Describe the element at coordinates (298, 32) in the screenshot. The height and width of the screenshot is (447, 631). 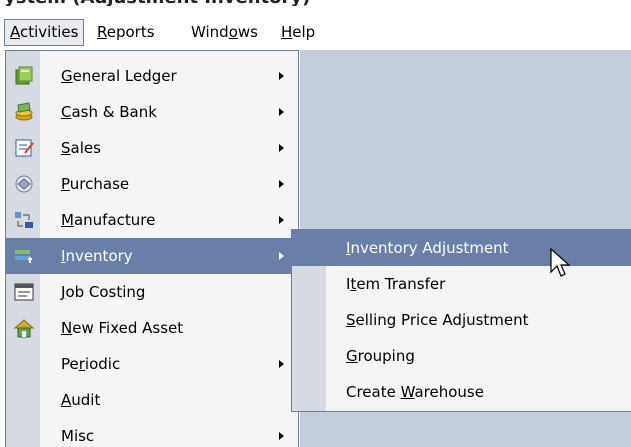
I see `menu-help: Help` at that location.